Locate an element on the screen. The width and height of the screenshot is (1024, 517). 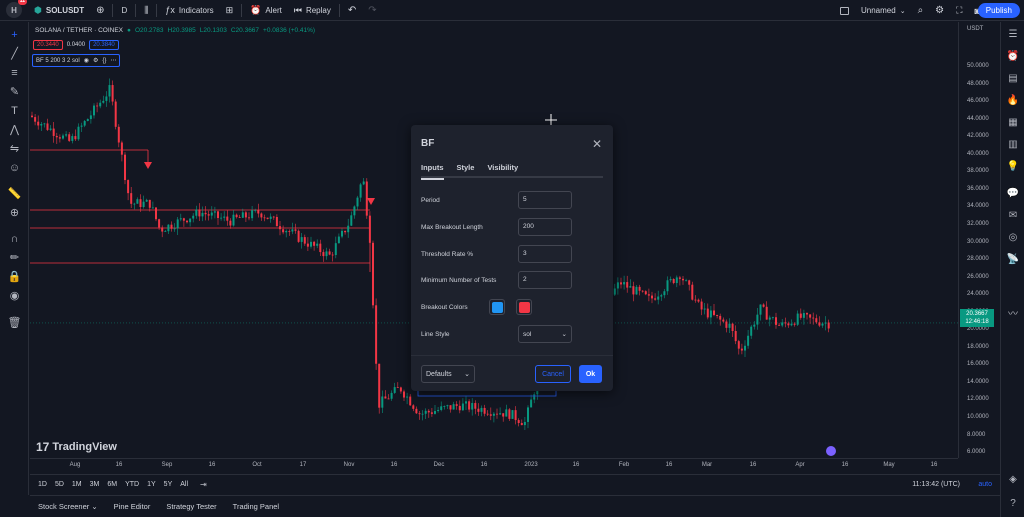
range-1y-button: 1Y is located at coordinates (151, 484).